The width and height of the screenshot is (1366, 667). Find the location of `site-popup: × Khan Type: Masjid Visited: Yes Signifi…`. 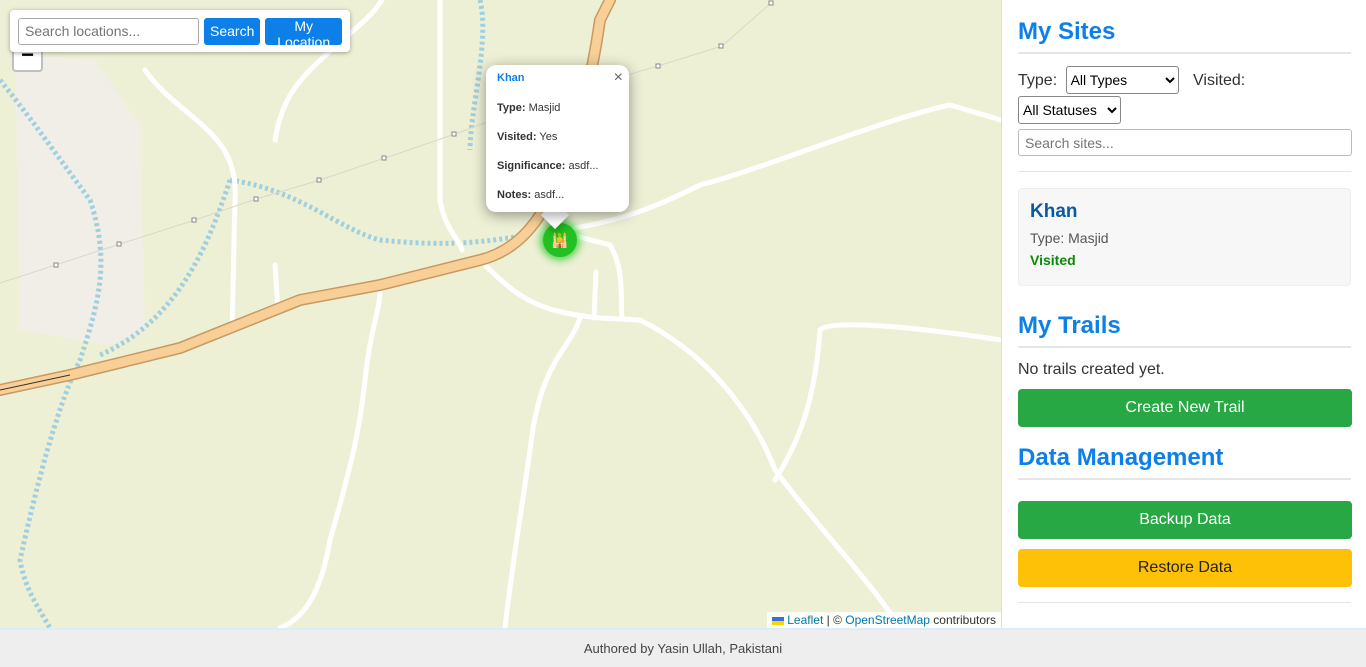

site-popup: × Khan Type: Masjid Visited: Yes Signifi… is located at coordinates (557, 138).